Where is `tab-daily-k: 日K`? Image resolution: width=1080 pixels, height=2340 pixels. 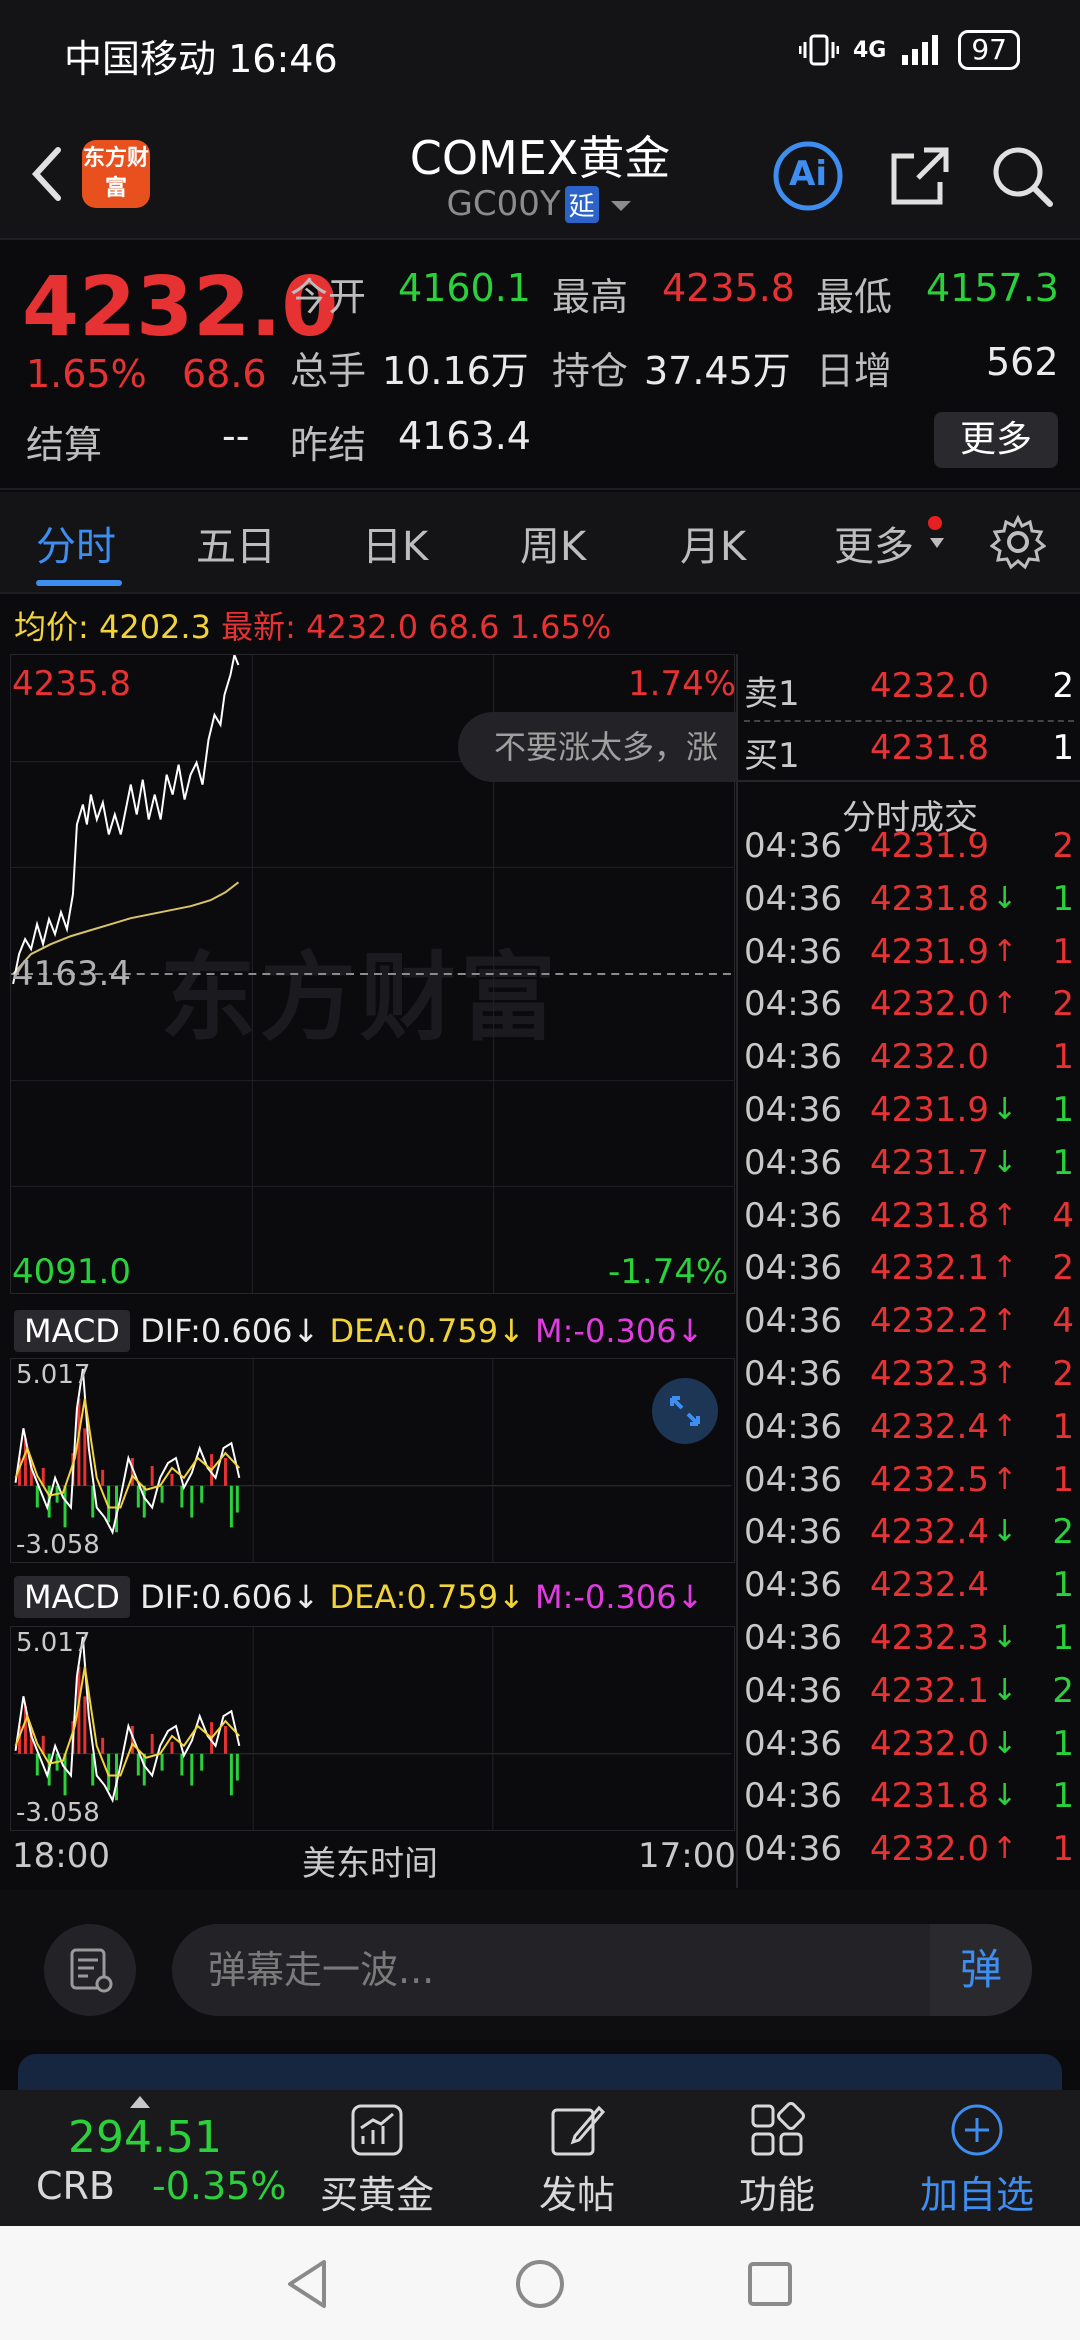
tab-daily-k: 日K is located at coordinates (395, 543).